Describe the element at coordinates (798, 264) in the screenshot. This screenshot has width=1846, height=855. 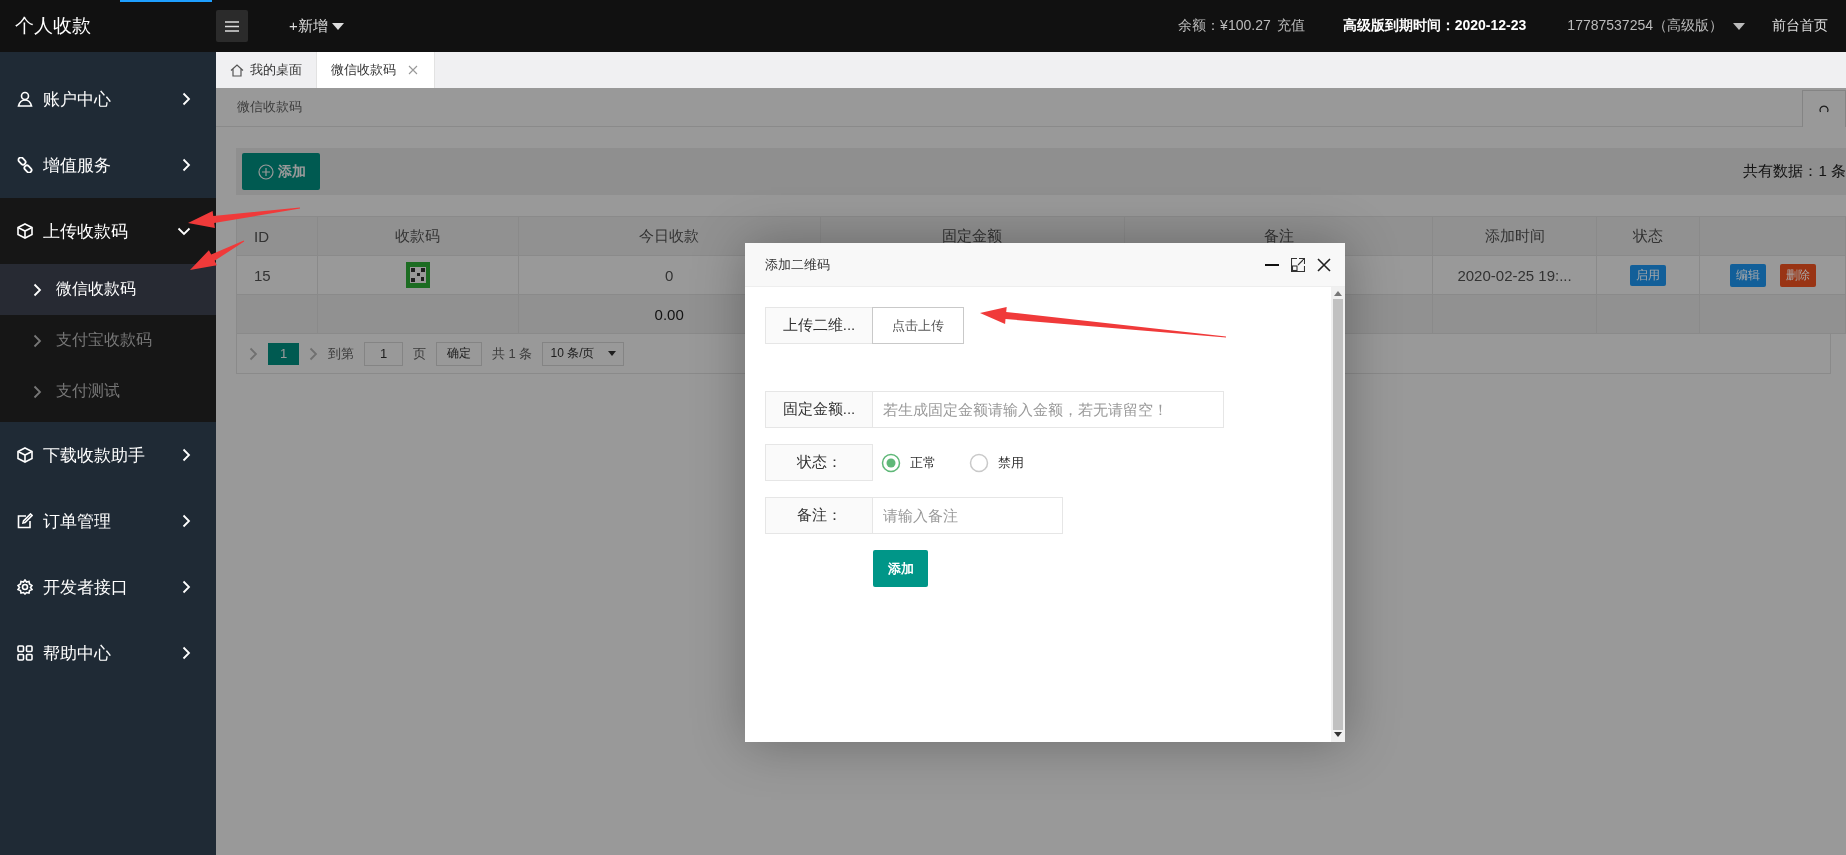
I see `dialog-title: 添加二维码` at that location.